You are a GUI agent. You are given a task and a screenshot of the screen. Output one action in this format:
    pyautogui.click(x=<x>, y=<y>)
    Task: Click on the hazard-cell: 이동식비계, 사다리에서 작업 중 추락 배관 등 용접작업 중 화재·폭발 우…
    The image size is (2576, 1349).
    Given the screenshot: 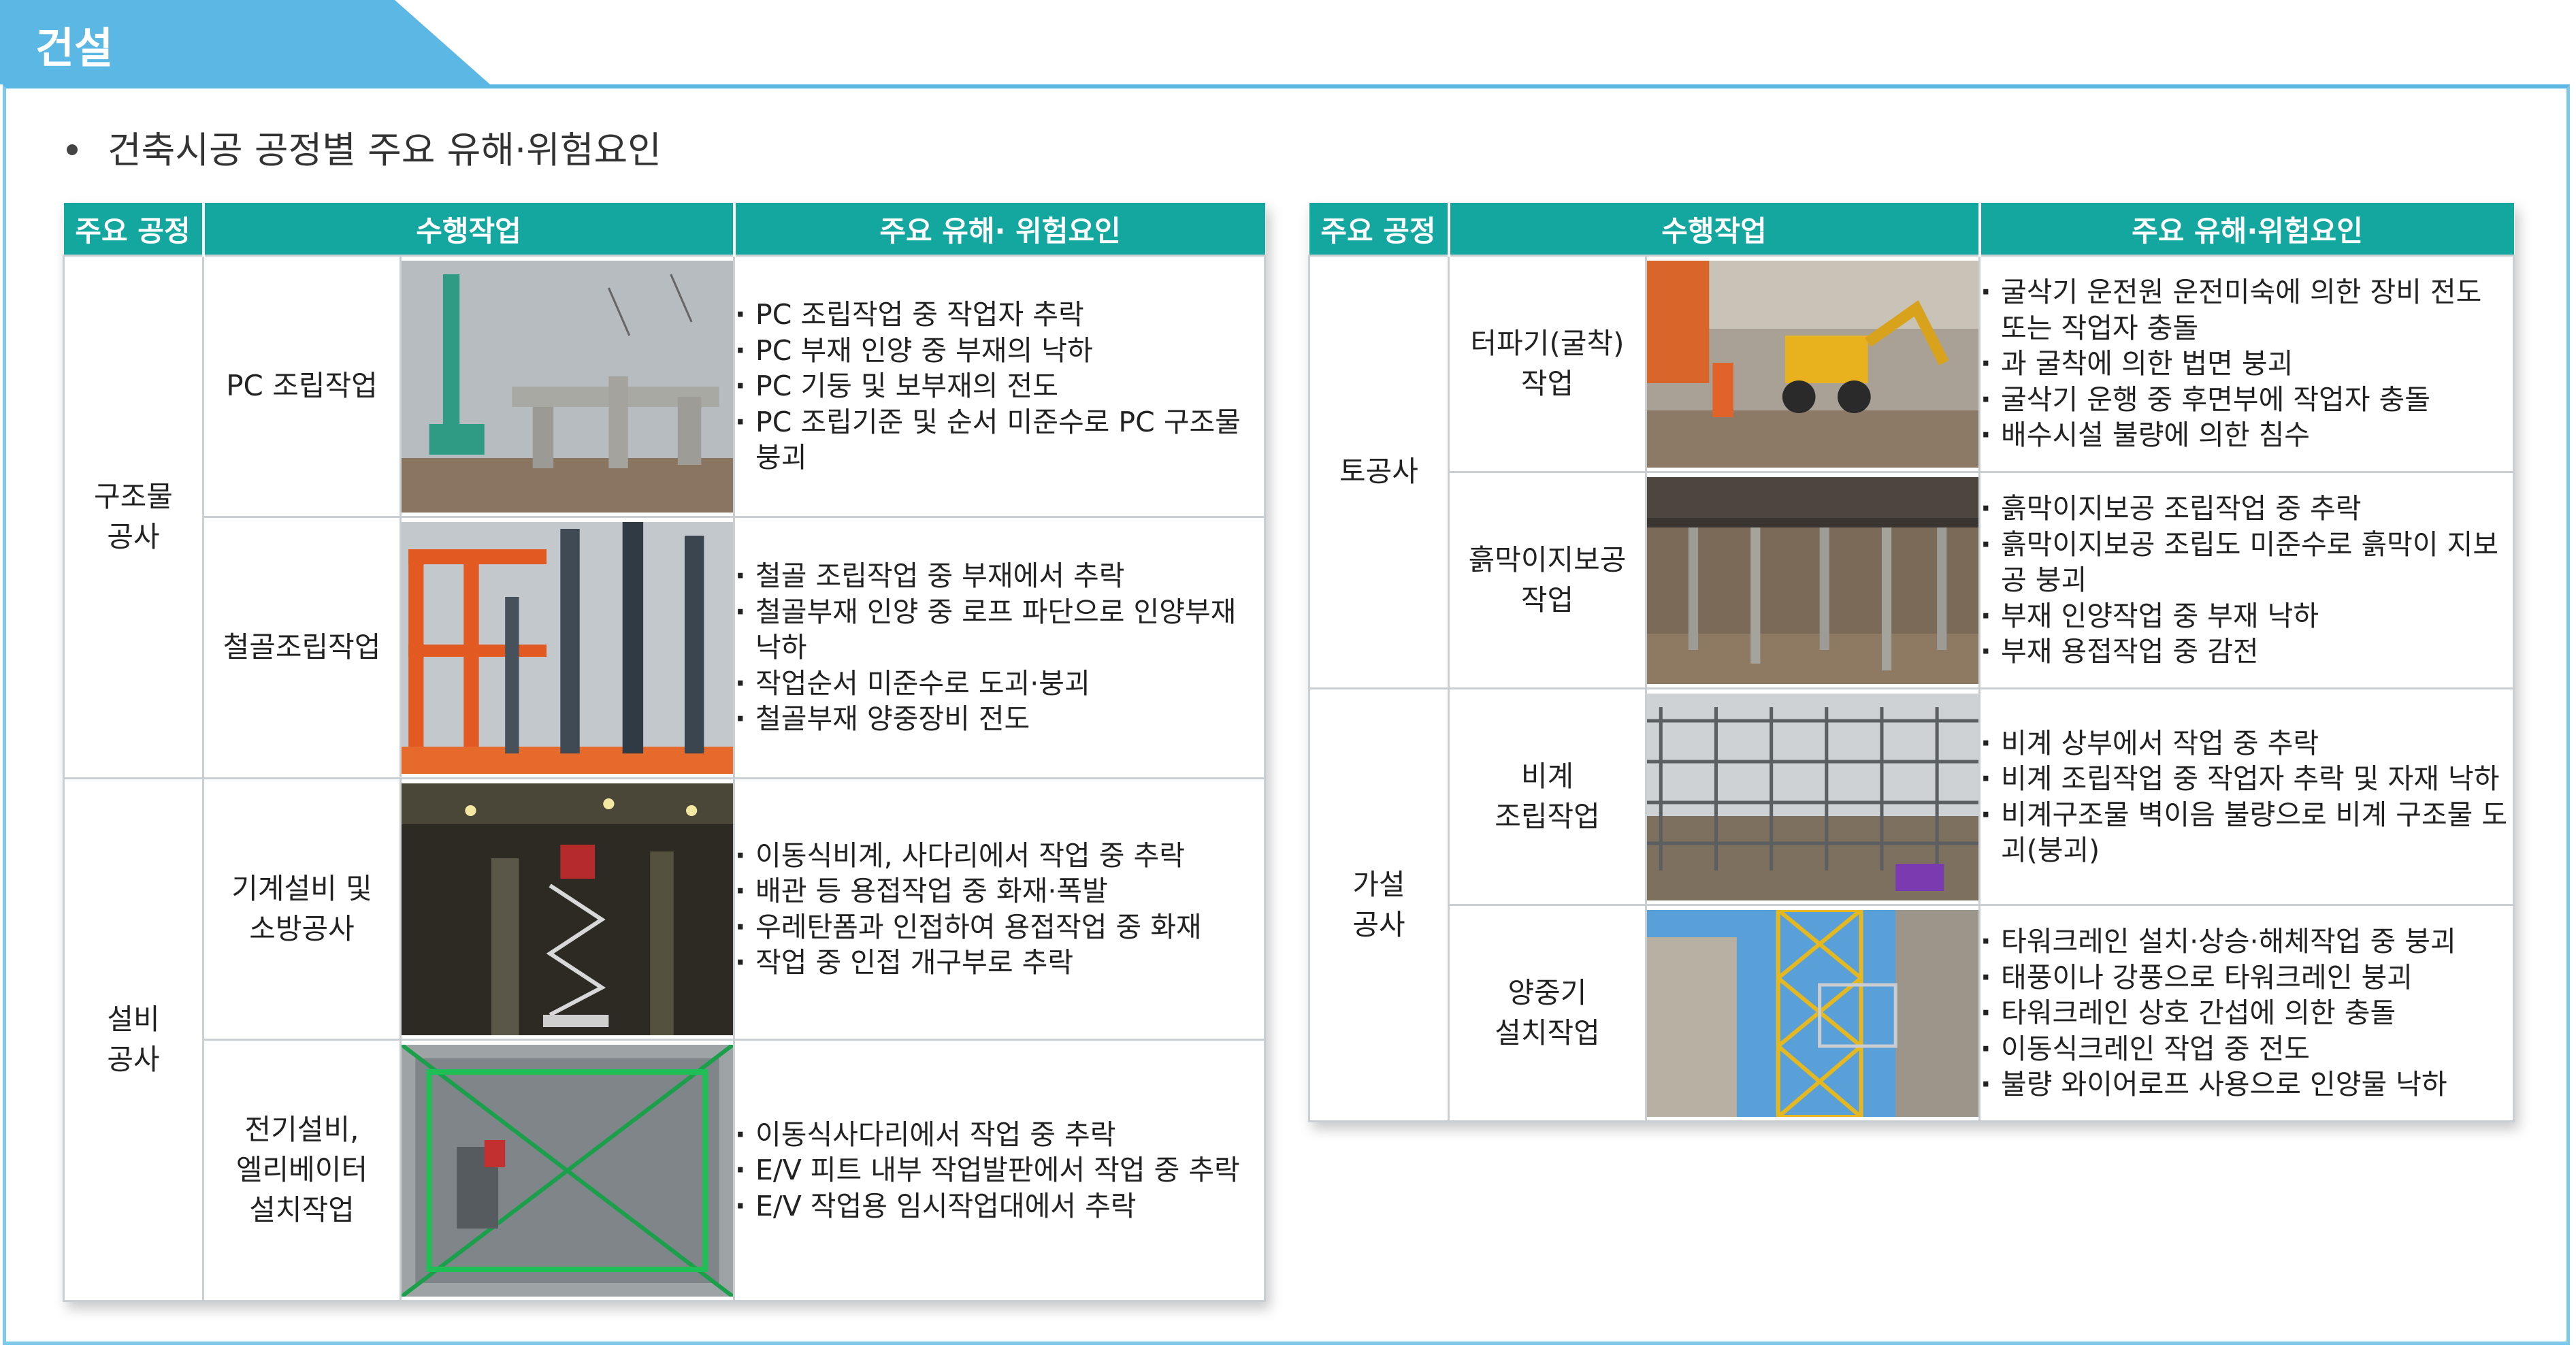 What is the action you would take?
    pyautogui.click(x=999, y=909)
    